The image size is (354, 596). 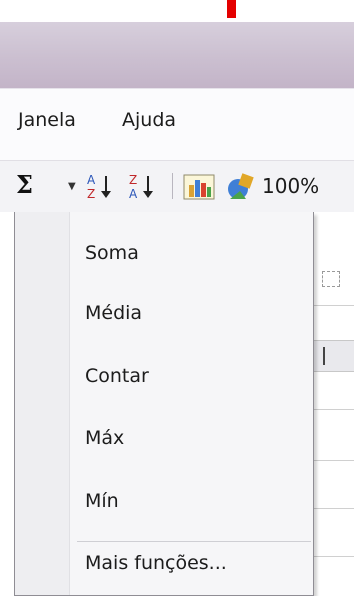 I want to click on column-header, so click(x=333, y=356).